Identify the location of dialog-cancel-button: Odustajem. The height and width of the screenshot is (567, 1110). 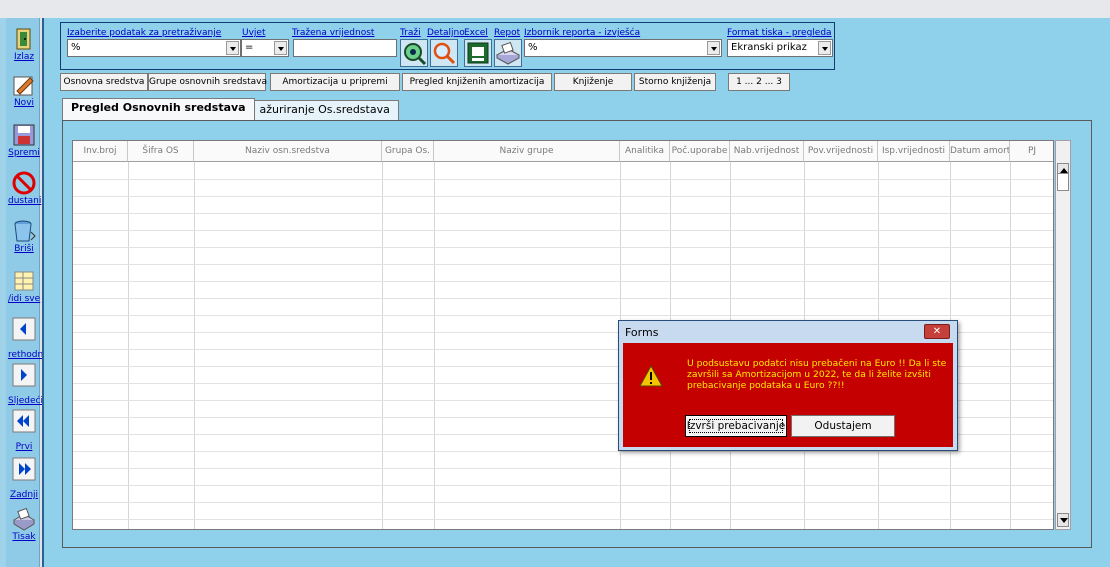
(843, 426).